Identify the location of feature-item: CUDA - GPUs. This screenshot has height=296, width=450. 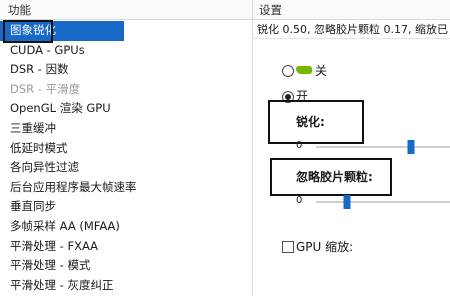
(126, 51).